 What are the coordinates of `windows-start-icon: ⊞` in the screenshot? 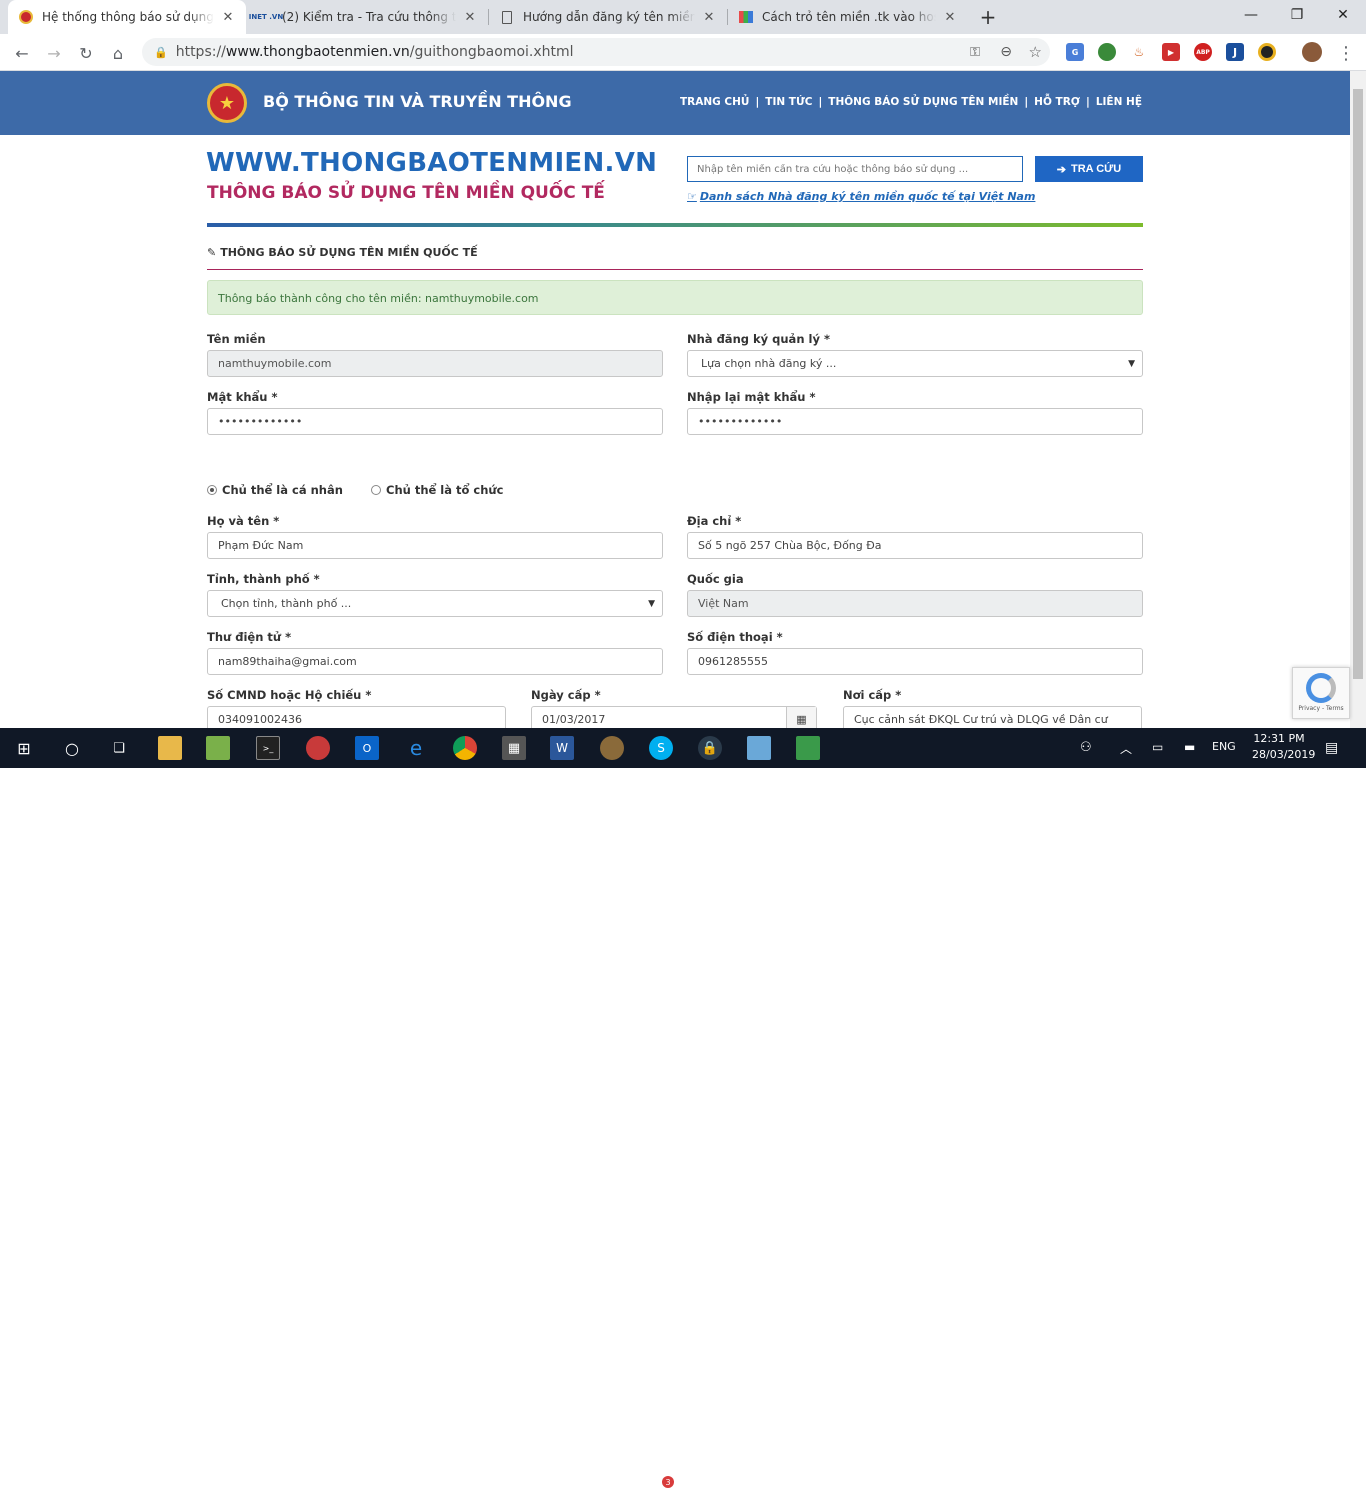 It's located at (24, 748).